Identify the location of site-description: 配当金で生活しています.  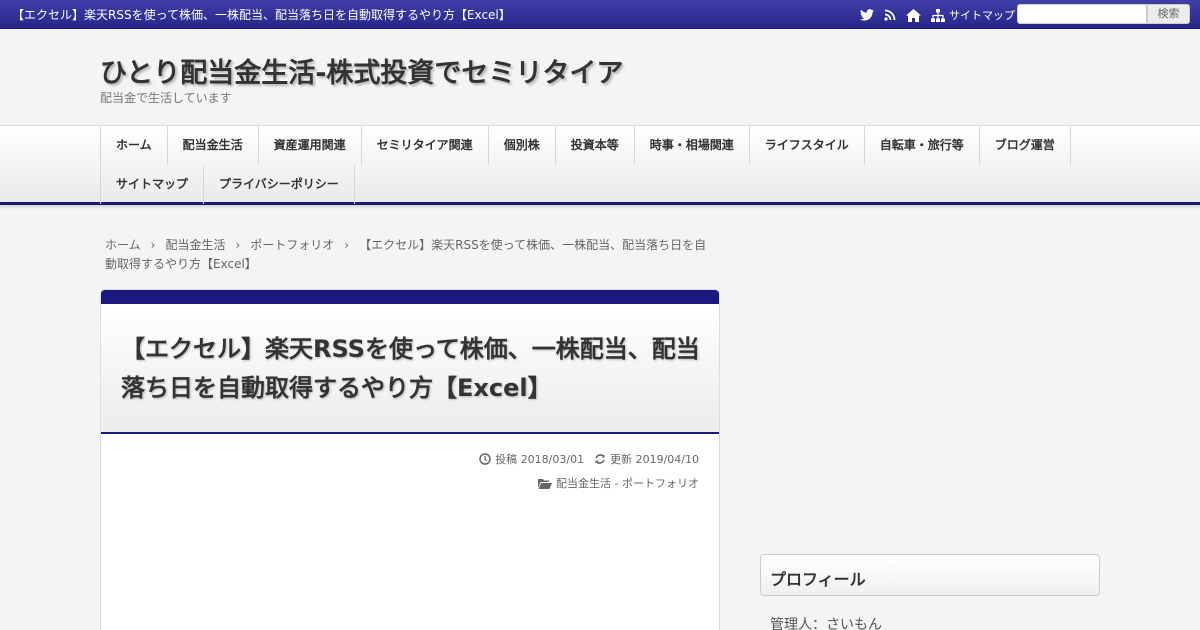
(166, 98).